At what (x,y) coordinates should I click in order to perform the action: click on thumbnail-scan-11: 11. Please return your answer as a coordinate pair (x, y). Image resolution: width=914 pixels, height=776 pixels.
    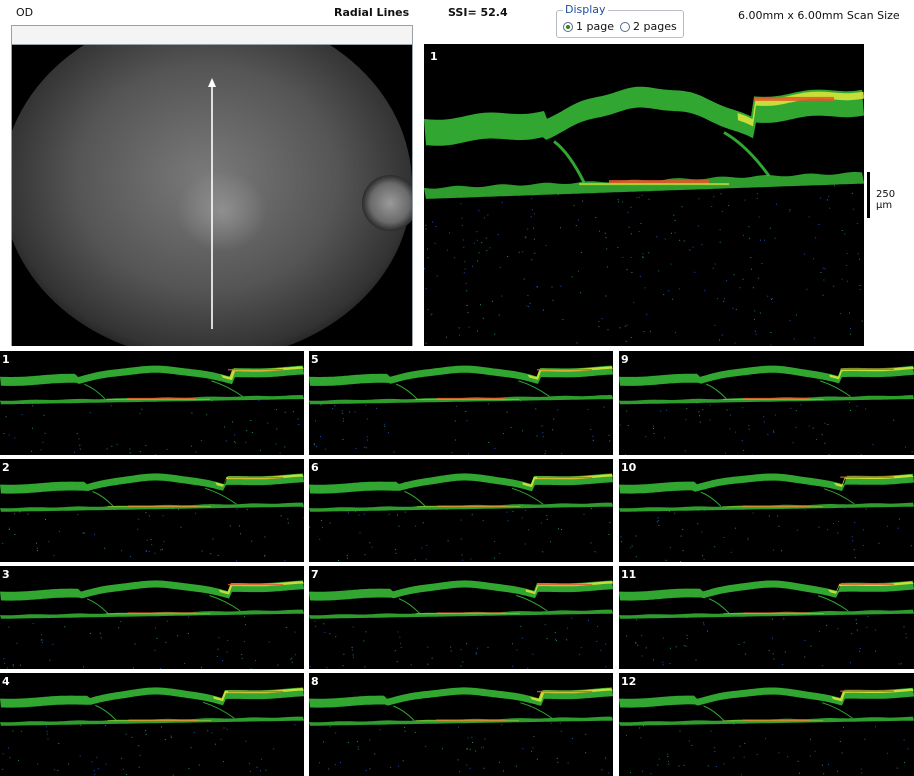
    Looking at the image, I should click on (766, 617).